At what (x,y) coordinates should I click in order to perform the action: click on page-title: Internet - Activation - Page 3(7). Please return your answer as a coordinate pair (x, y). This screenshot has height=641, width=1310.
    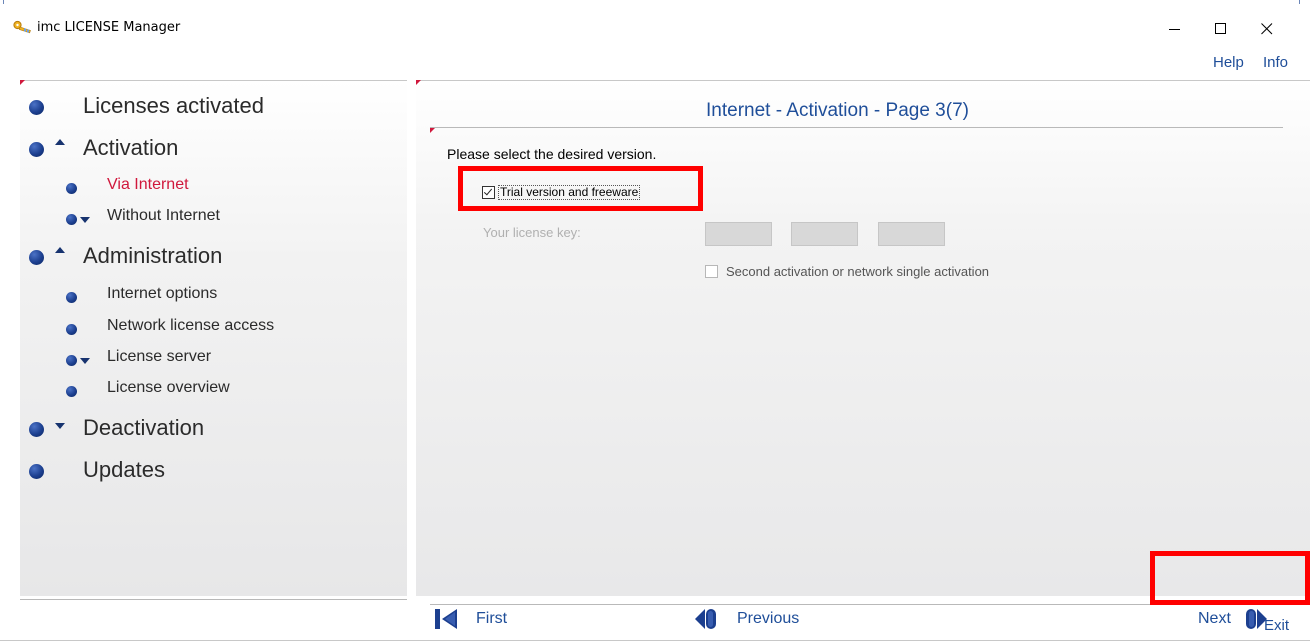
    Looking at the image, I should click on (837, 110).